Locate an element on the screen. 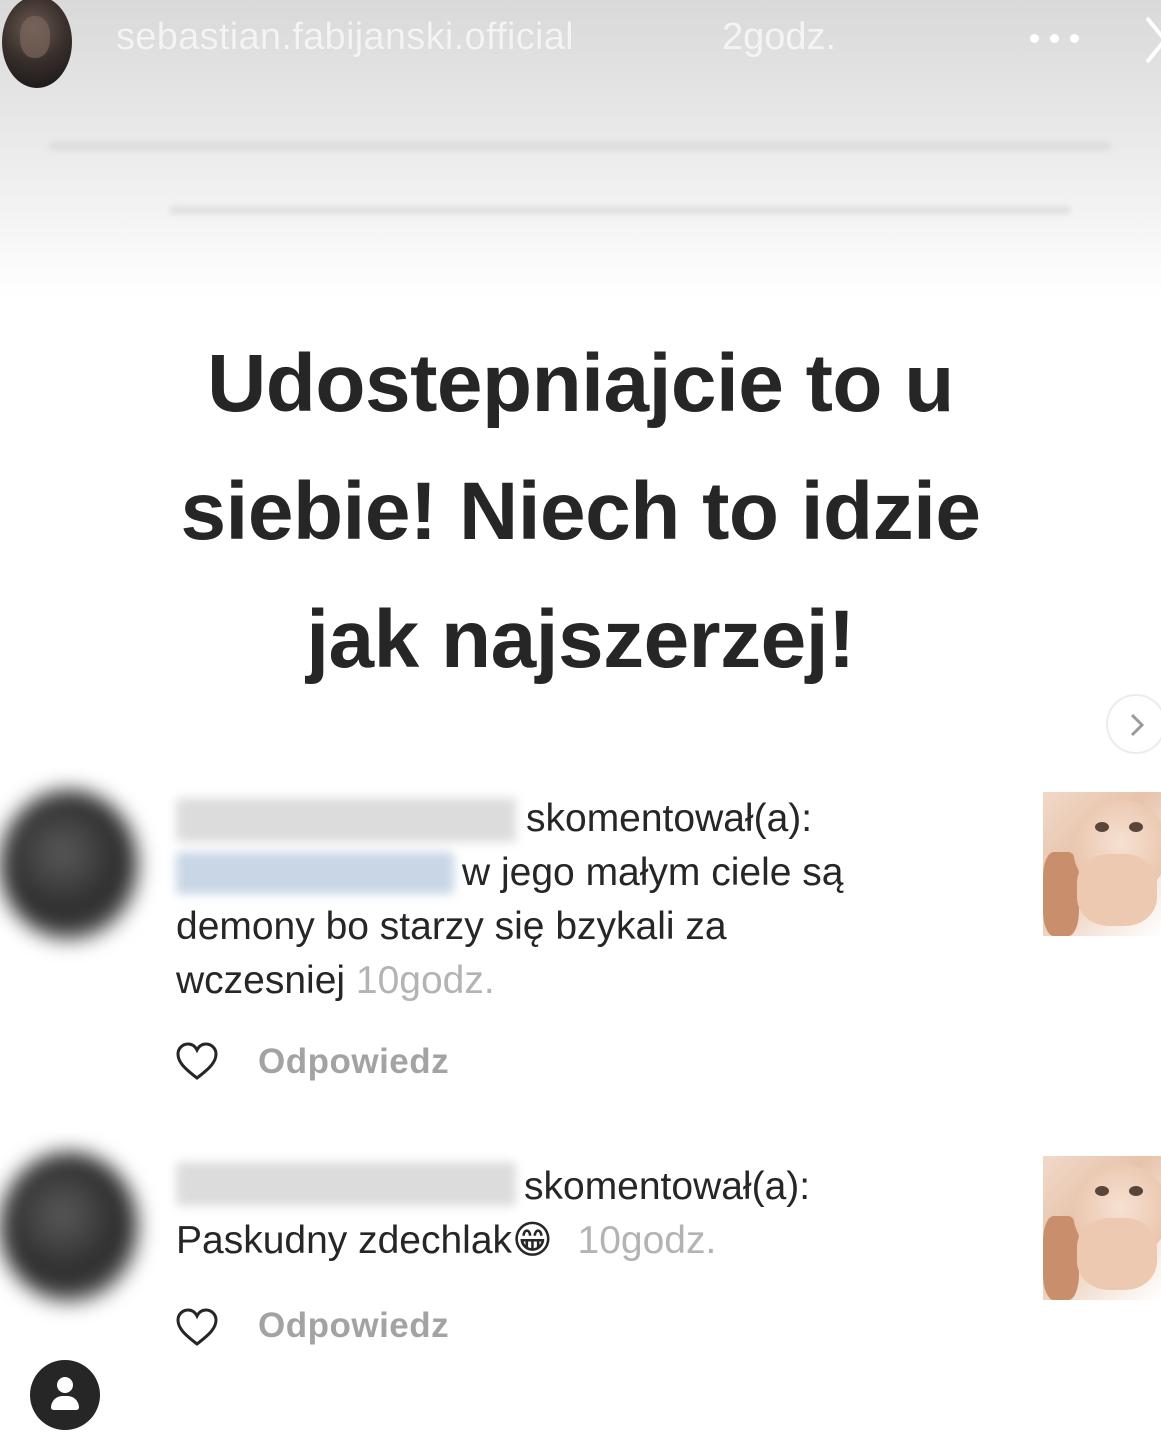 Image resolution: width=1161 pixels, height=1440 pixels. story-username: sebastian.fabijanski.official is located at coordinates (345, 37).